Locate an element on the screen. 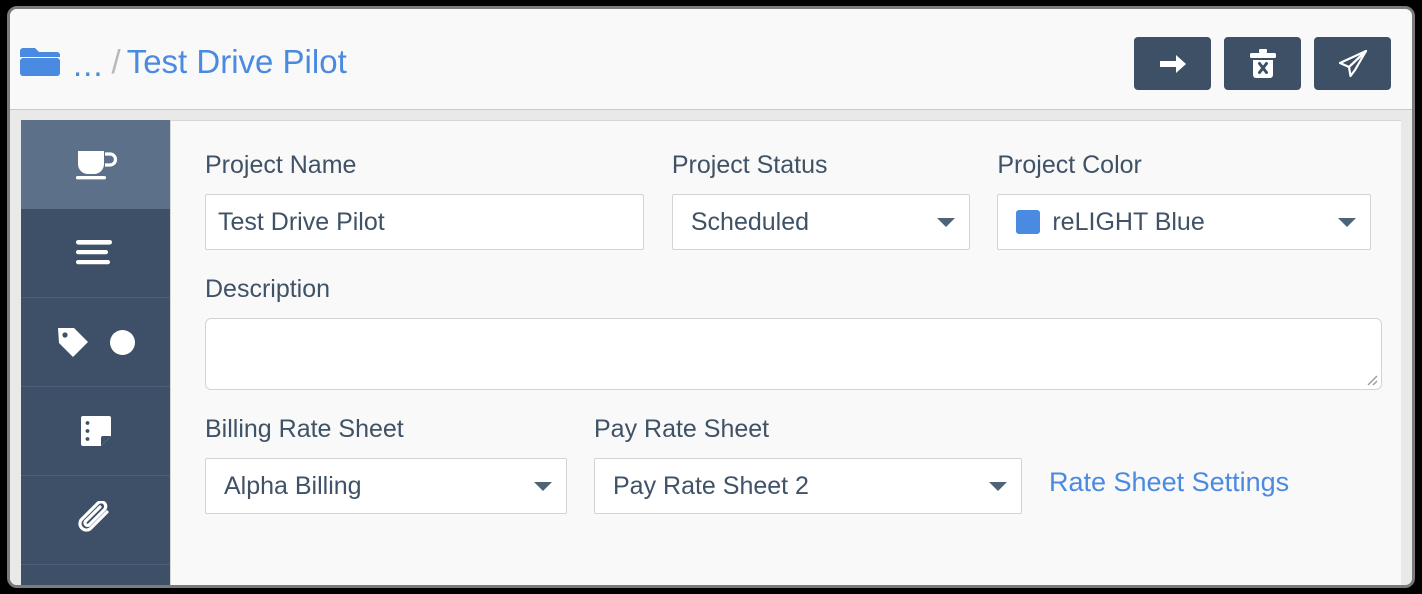  list-lines-icon is located at coordinates (95, 253).